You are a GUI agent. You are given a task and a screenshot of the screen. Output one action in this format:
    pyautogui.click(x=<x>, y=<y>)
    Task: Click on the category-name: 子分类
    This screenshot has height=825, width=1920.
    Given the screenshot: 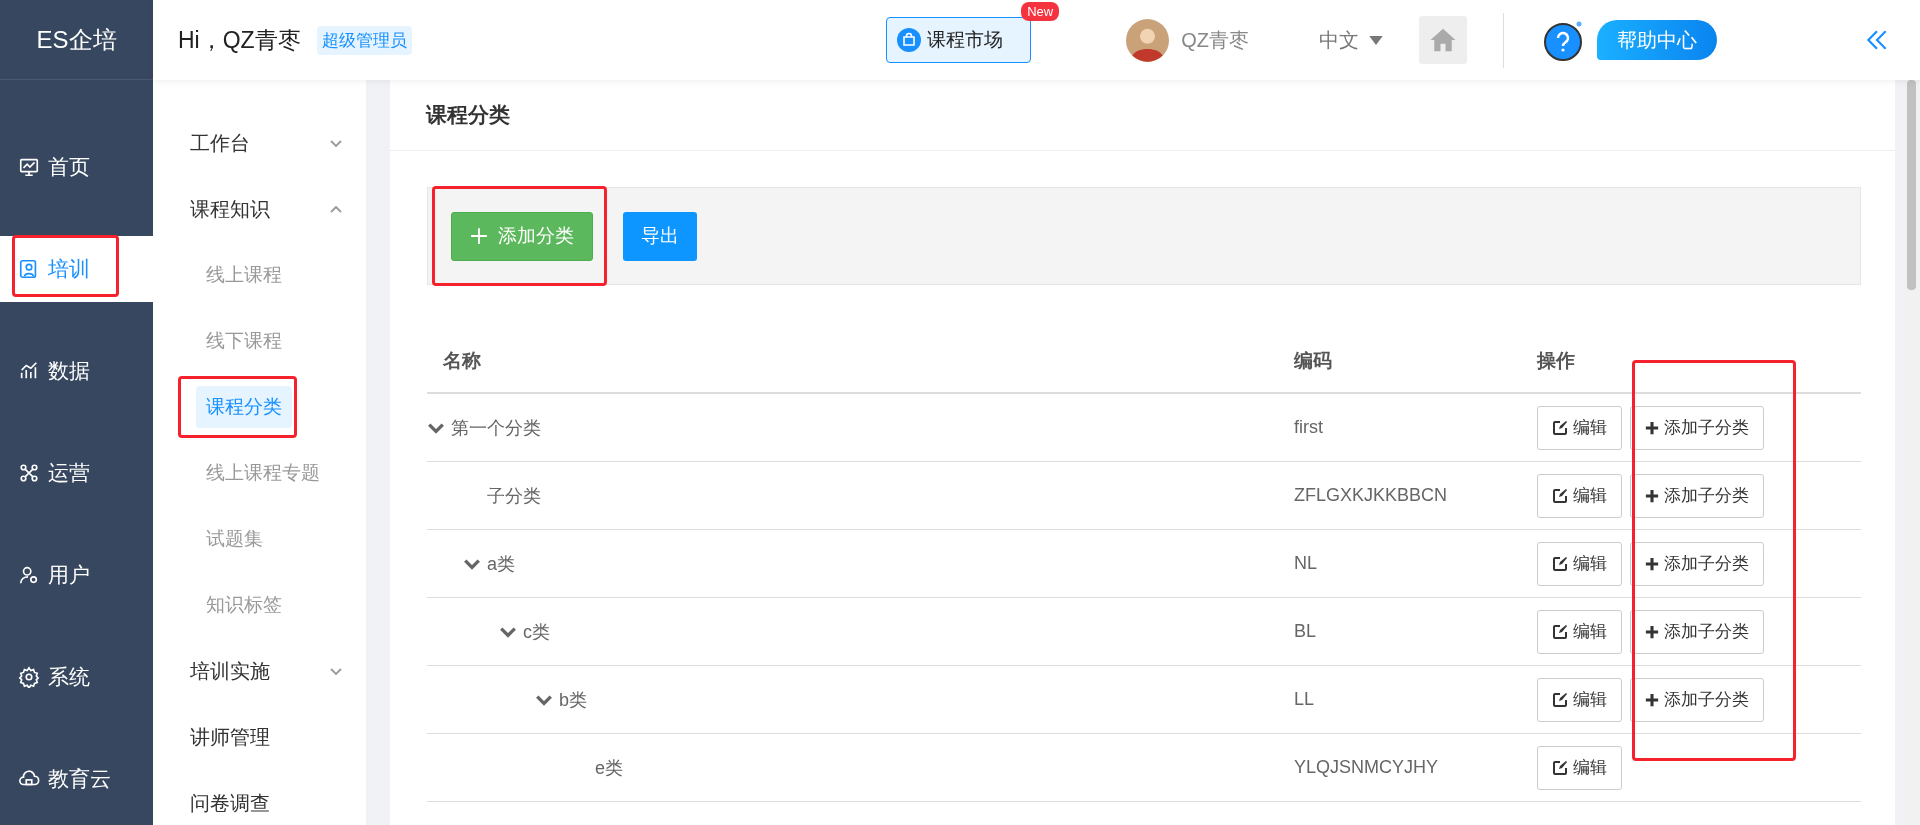 What is the action you would take?
    pyautogui.click(x=514, y=496)
    